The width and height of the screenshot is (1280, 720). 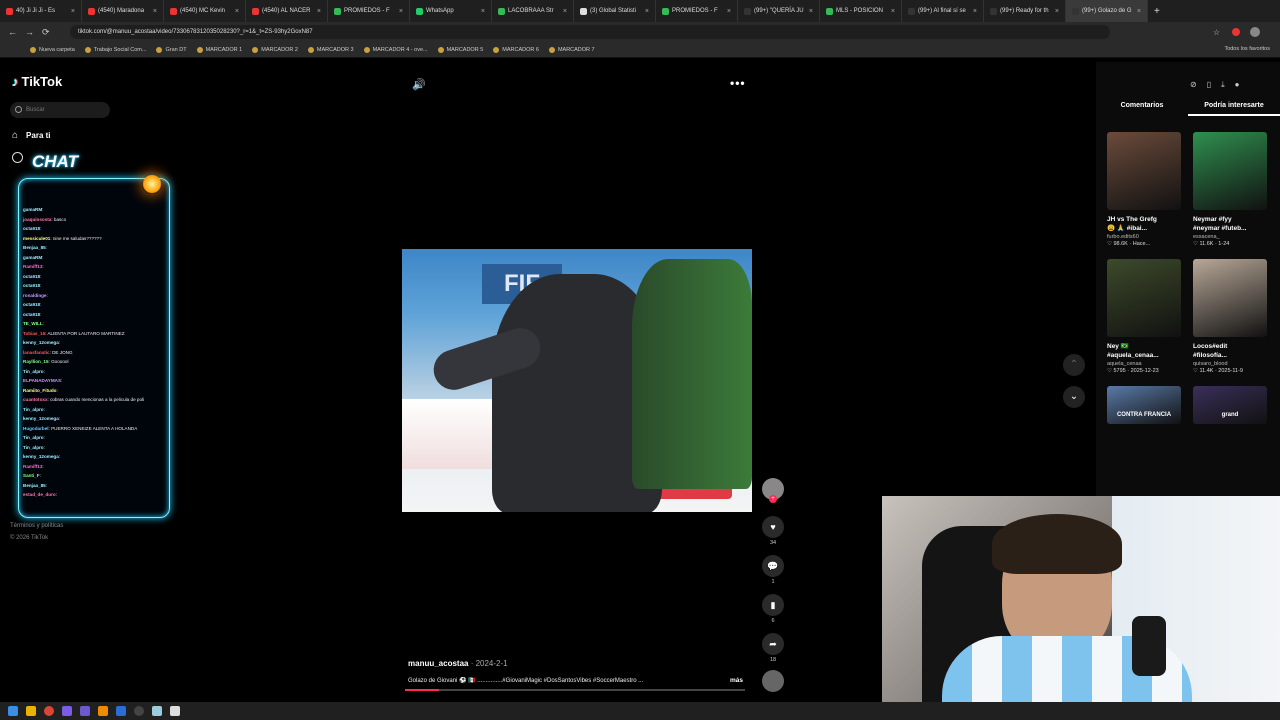 What do you see at coordinates (577, 380) in the screenshot?
I see `video-player: FIF` at bounding box center [577, 380].